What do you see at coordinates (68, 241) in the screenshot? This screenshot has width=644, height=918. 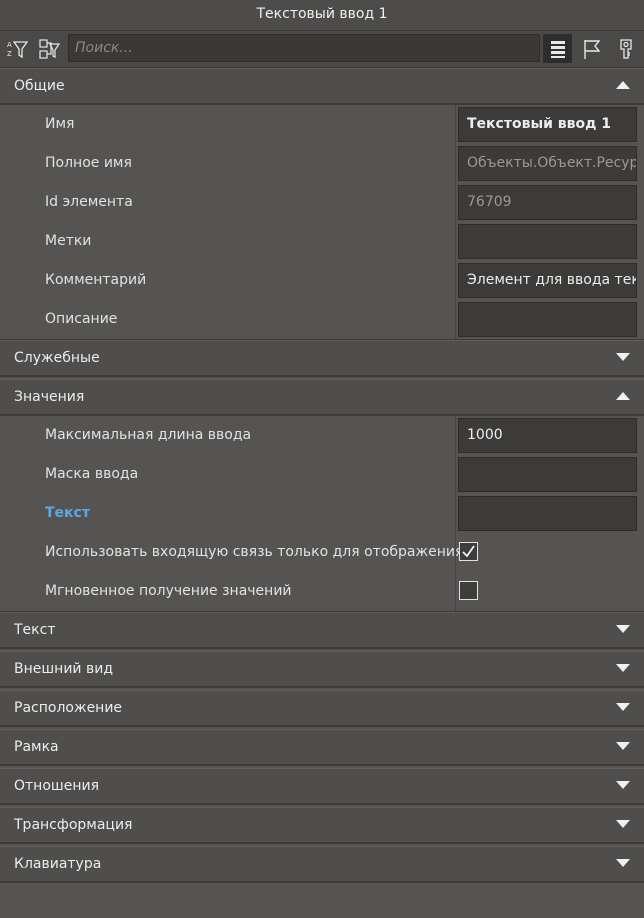 I see `property-label: Метки` at bounding box center [68, 241].